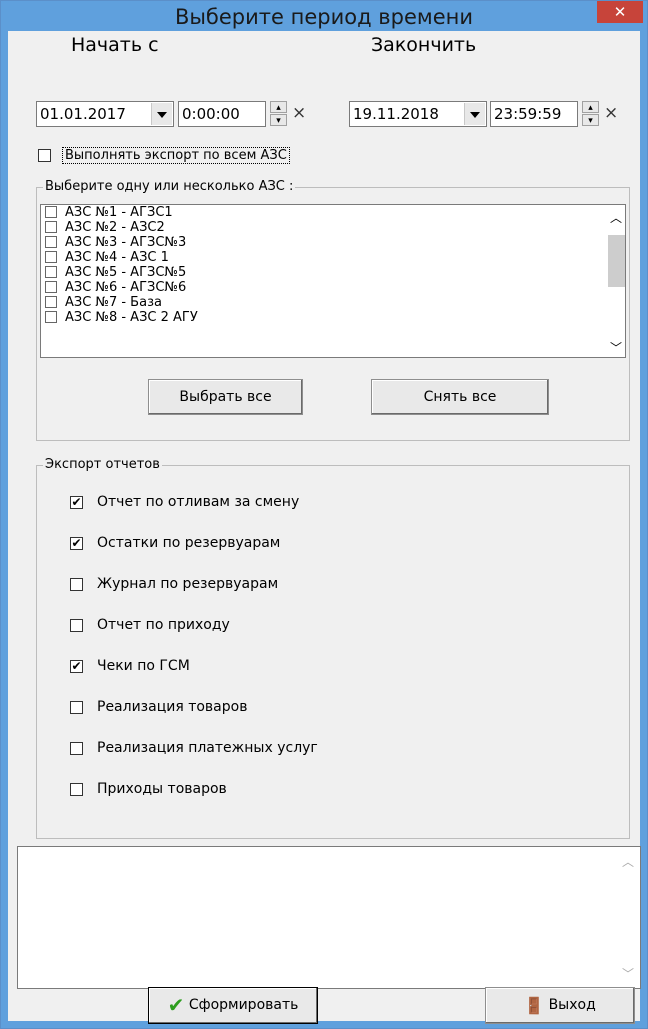 The height and width of the screenshot is (1029, 648). I want to click on start-time-spinner: ▴ ▾, so click(278, 114).